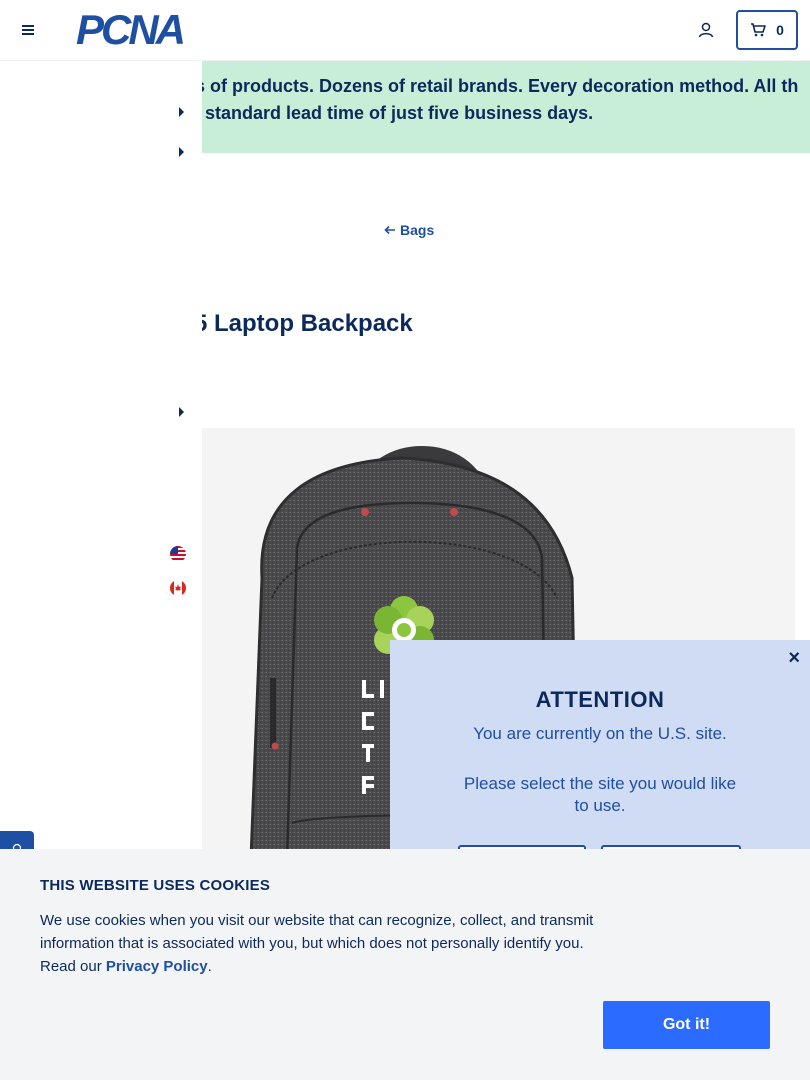 This screenshot has height=1080, width=810. What do you see at coordinates (600, 733) in the screenshot?
I see `modal-current-site-text: You are currently on the U.S. site.` at bounding box center [600, 733].